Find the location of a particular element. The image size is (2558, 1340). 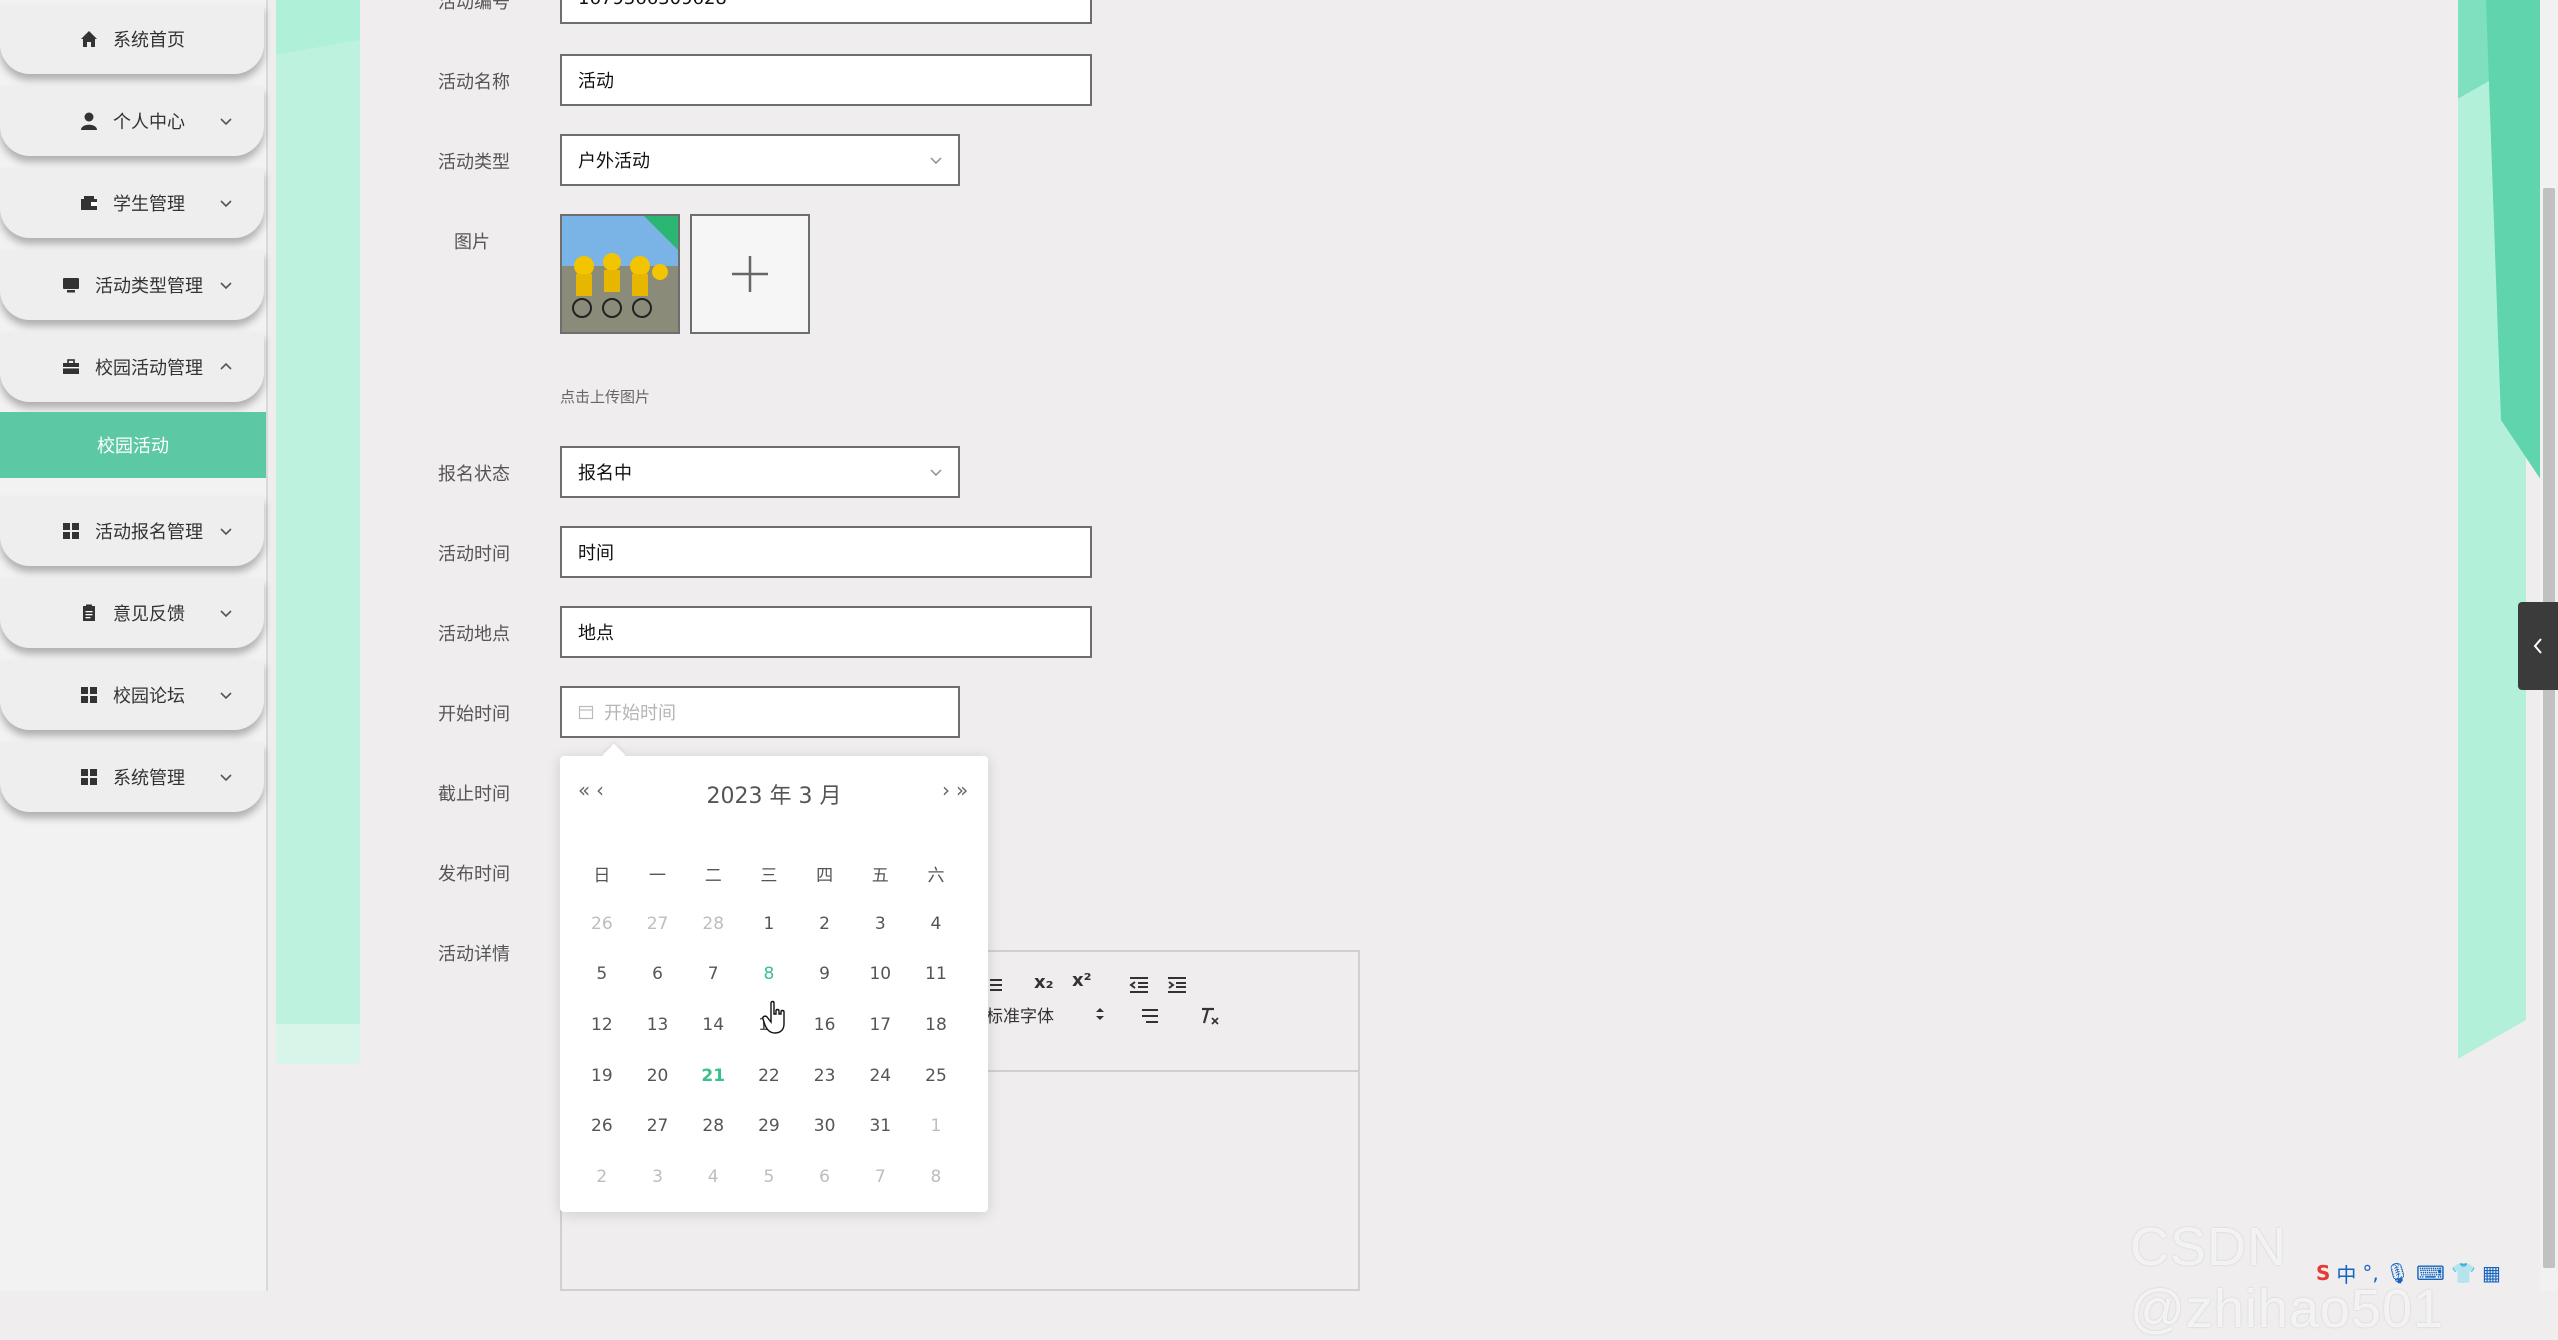

activity-name-input: 活动 is located at coordinates (826, 80).